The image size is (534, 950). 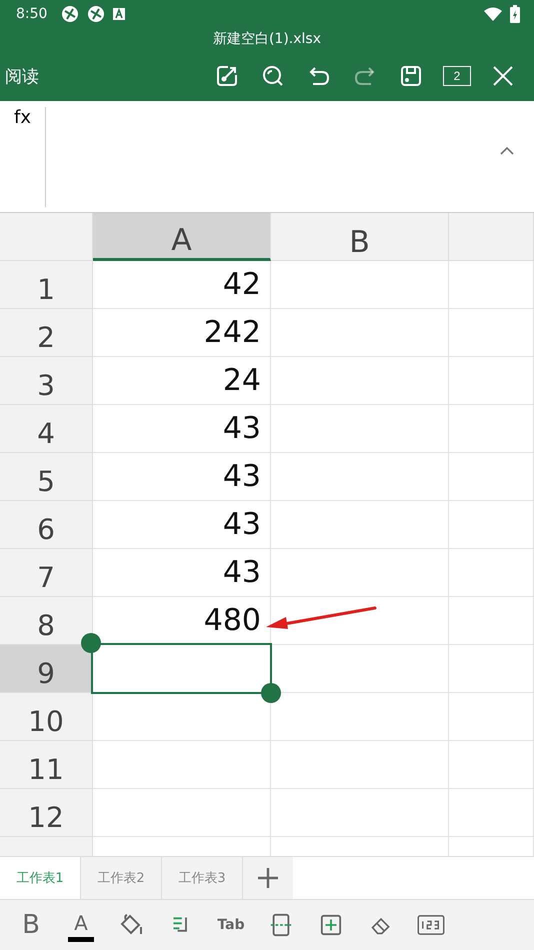 I want to click on row-header: 7, so click(x=46, y=573).